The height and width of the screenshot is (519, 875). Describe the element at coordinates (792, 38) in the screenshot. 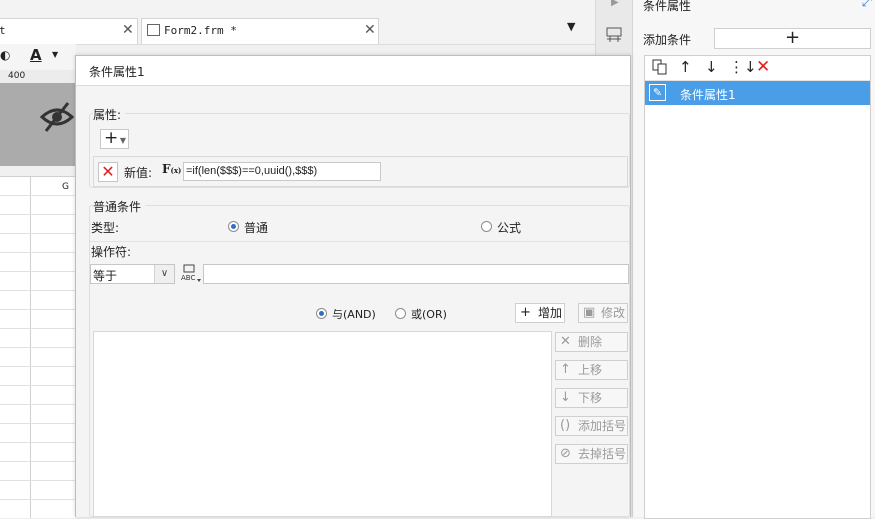

I see `add-condition-button: +` at that location.